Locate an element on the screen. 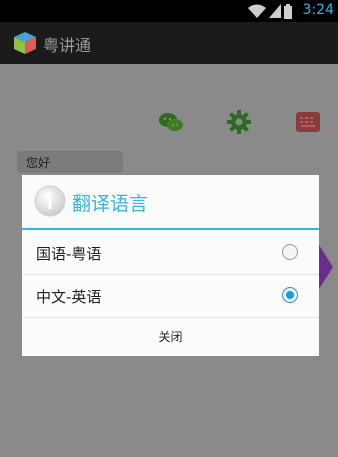 This screenshot has width=338, height=457. send-arrow is located at coordinates (326, 267).